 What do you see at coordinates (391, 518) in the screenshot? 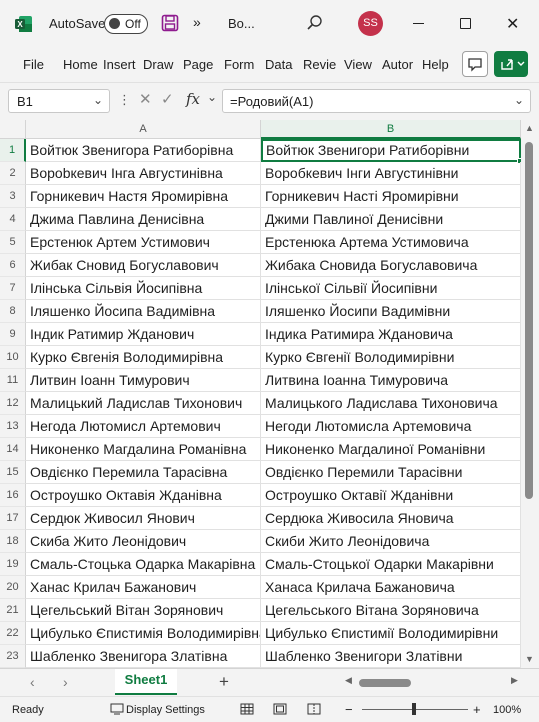
I see `cell-b: Сердюка Живосила Яновича` at bounding box center [391, 518].